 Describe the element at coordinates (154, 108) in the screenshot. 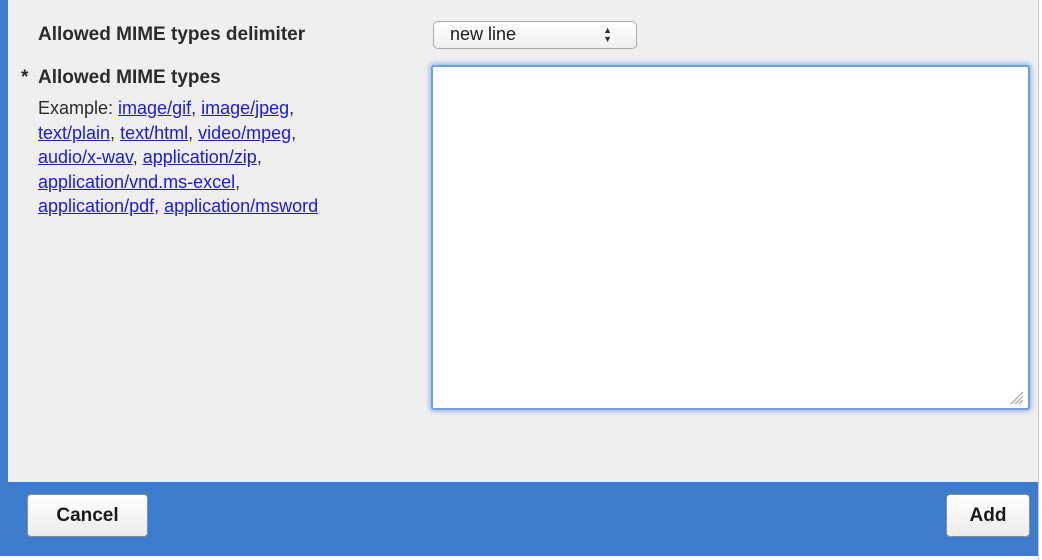

I see `example-link: image/gif` at that location.